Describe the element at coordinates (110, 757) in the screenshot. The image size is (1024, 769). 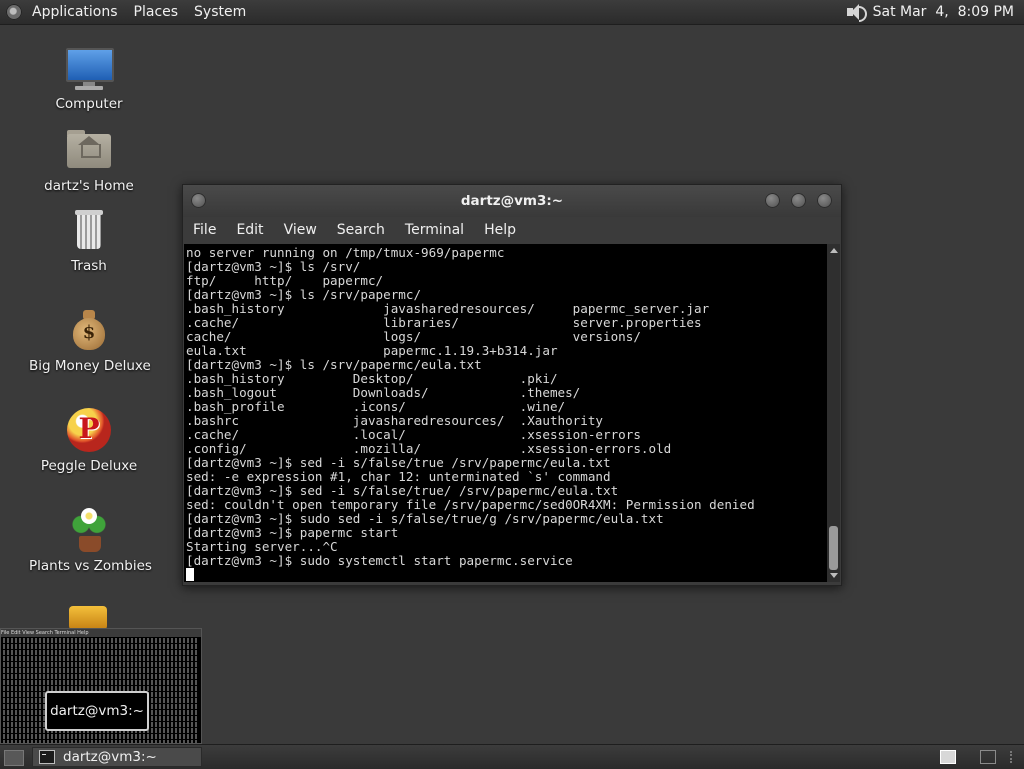
I see `taskbar-button-label: dartz@vm3:~` at that location.